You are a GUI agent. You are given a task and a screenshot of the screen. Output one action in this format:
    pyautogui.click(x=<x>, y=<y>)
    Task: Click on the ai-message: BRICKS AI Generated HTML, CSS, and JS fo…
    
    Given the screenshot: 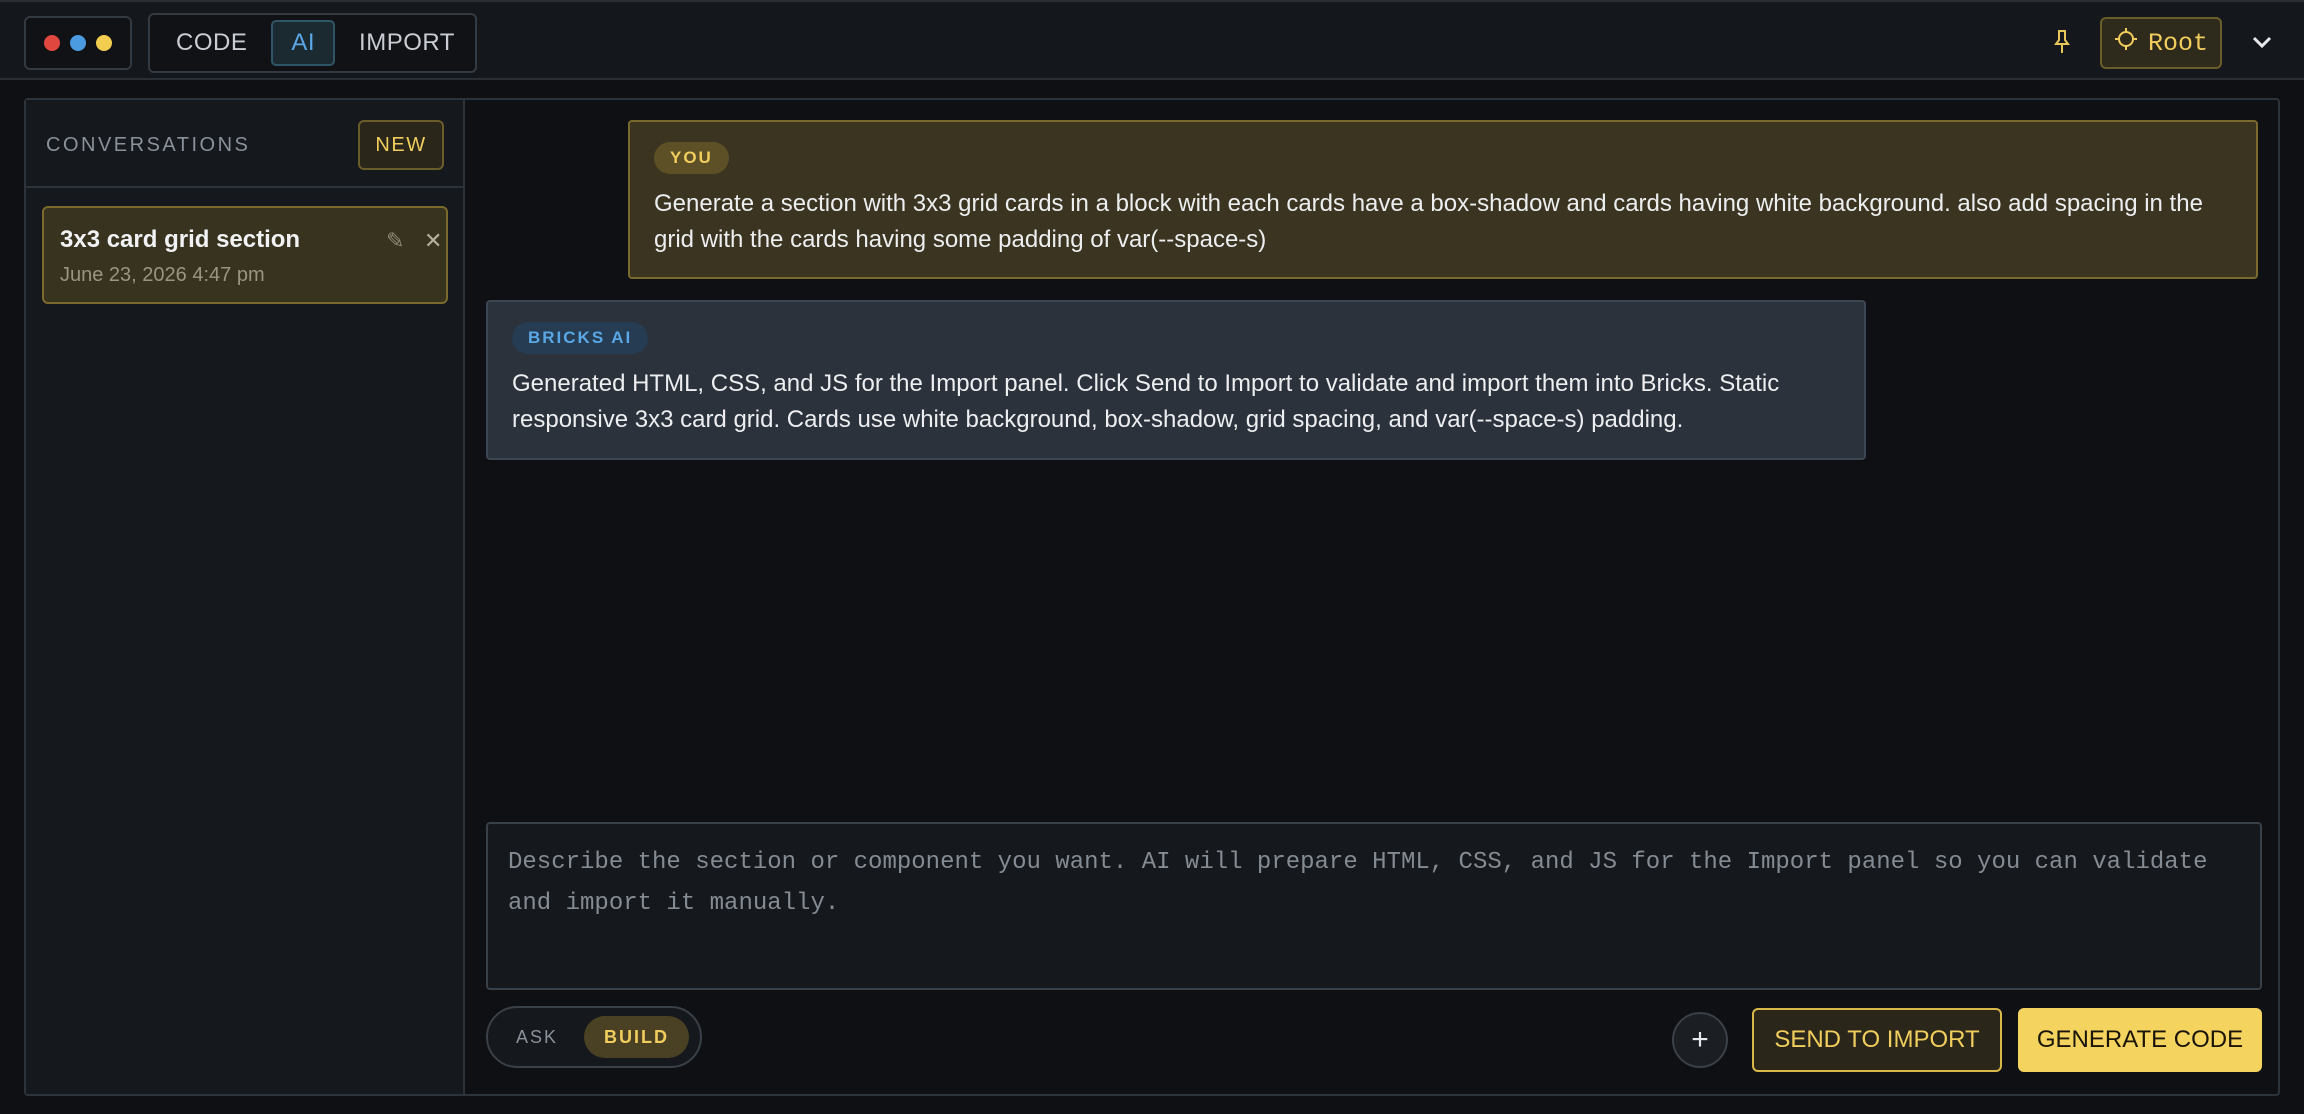 What is the action you would take?
    pyautogui.click(x=1176, y=380)
    